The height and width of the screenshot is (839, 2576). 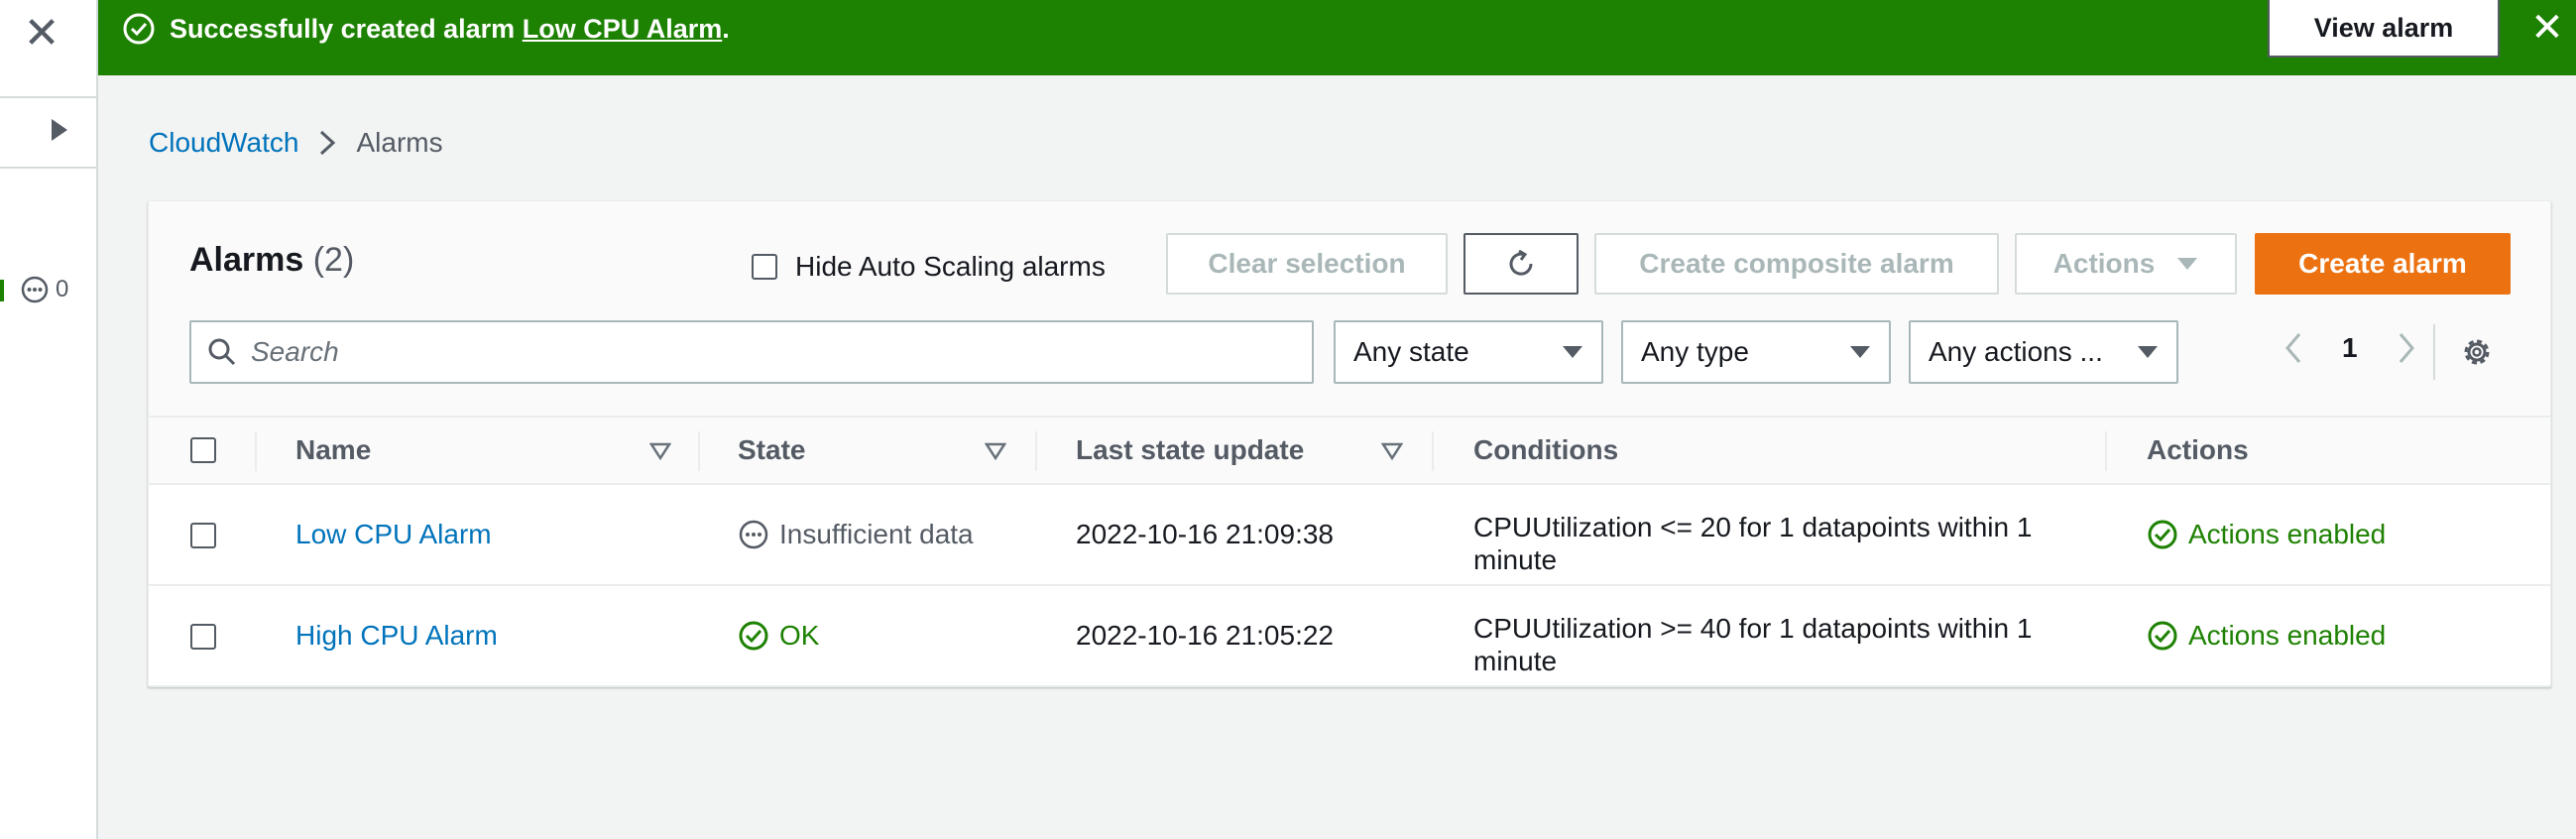 I want to click on create-composite-alarm-button: Create composite alarm, so click(x=1796, y=264).